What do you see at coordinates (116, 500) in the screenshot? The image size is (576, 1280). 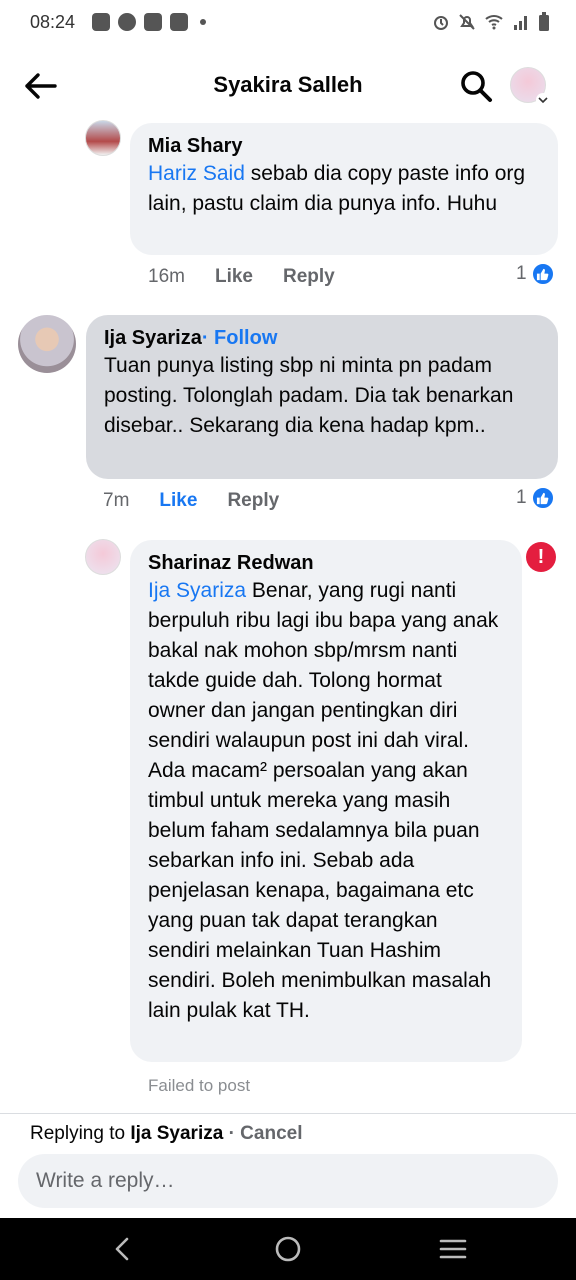 I see `comment-time: 7m` at bounding box center [116, 500].